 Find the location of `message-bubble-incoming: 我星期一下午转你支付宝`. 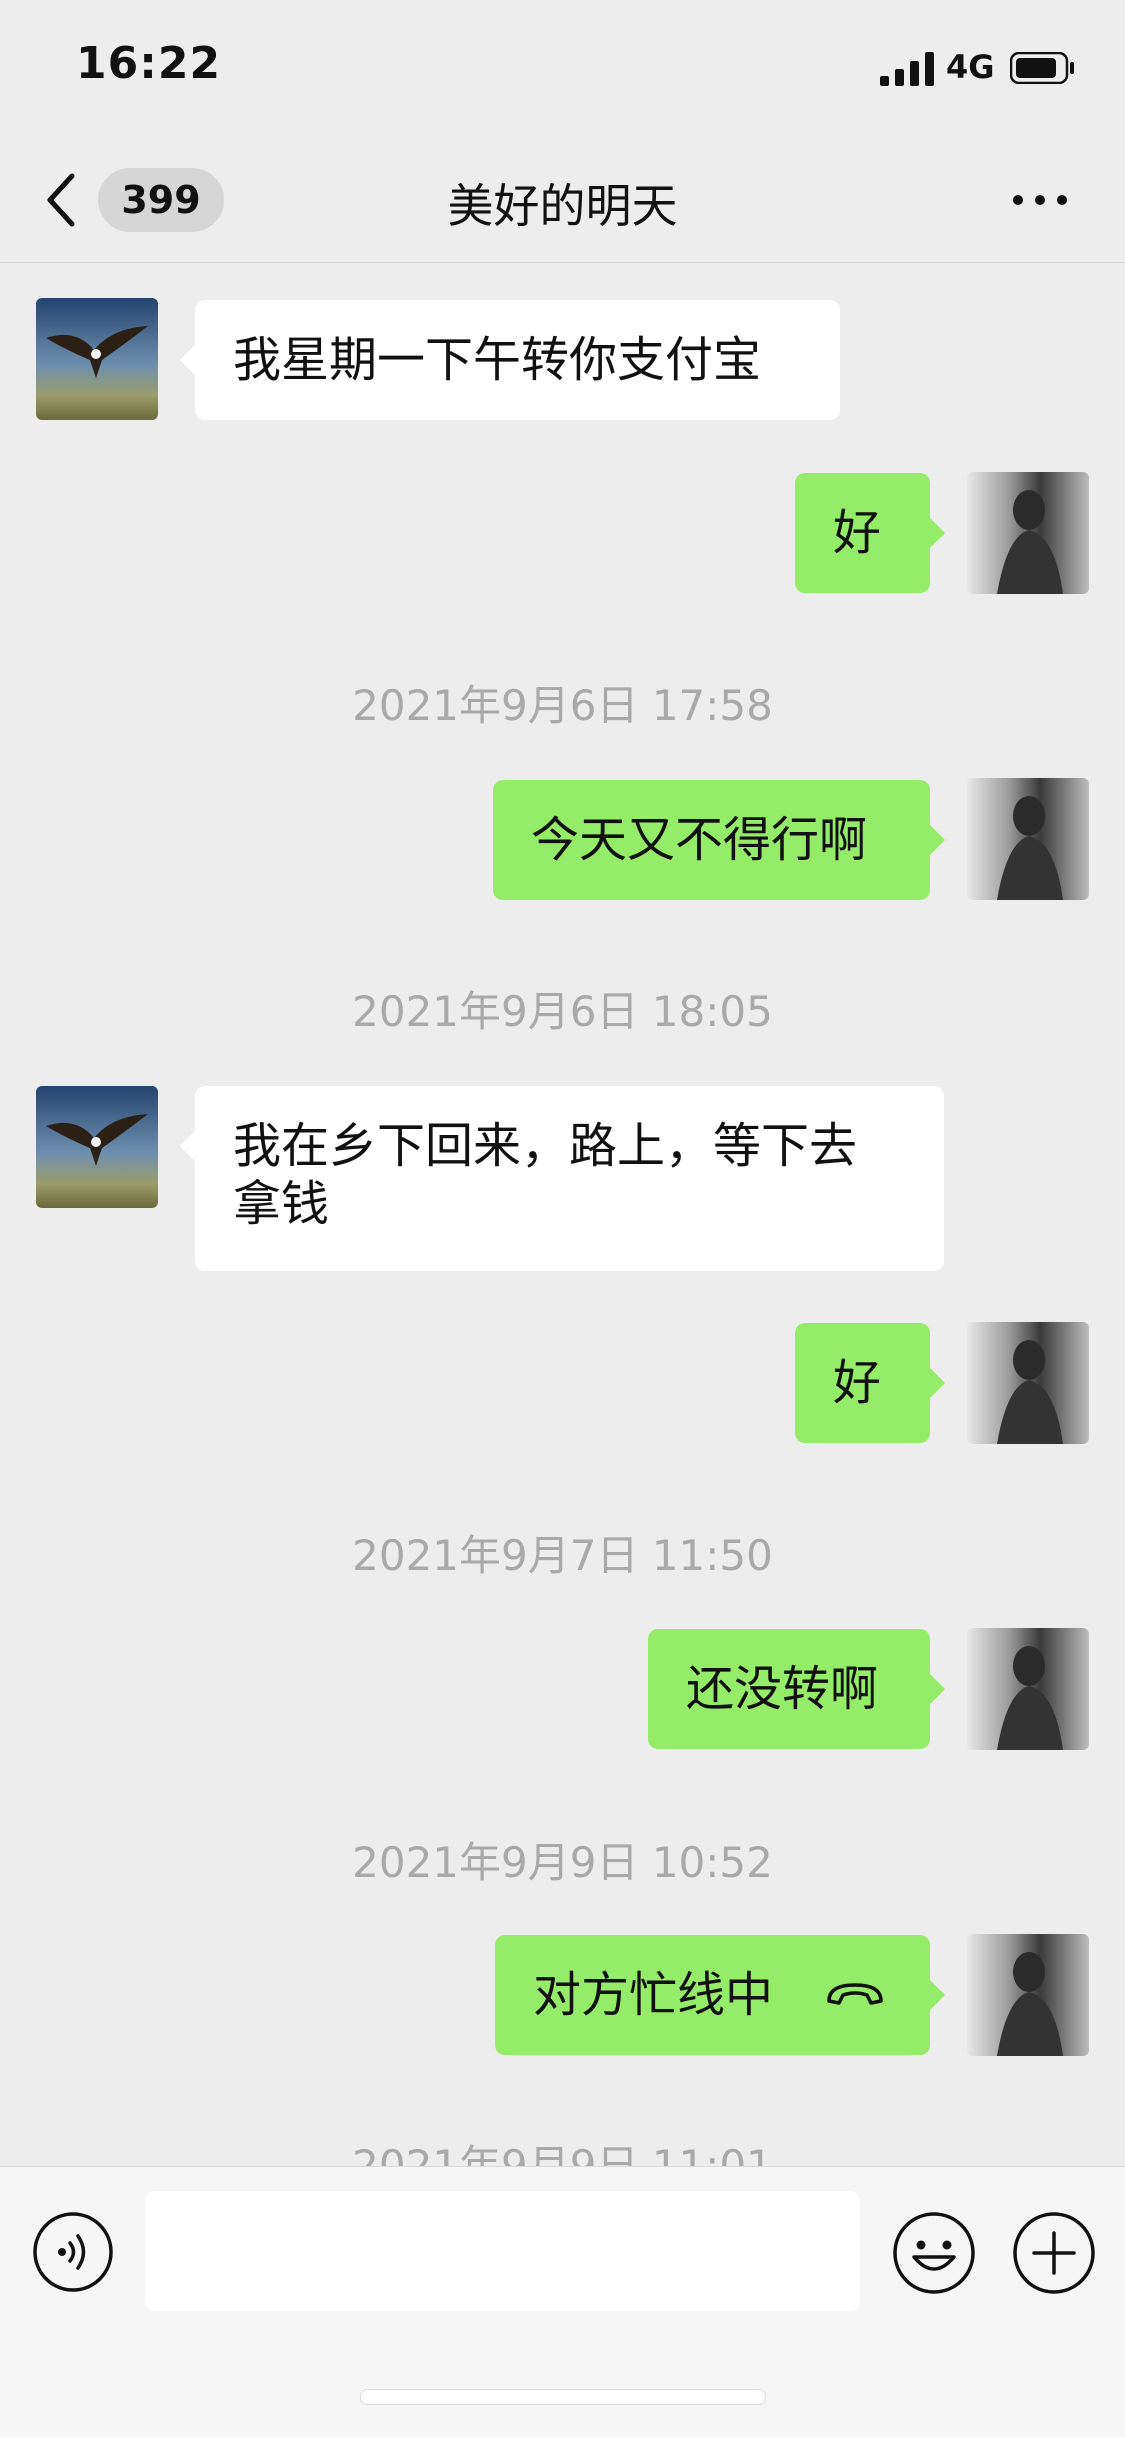

message-bubble-incoming: 我星期一下午转你支付宝 is located at coordinates (510, 360).